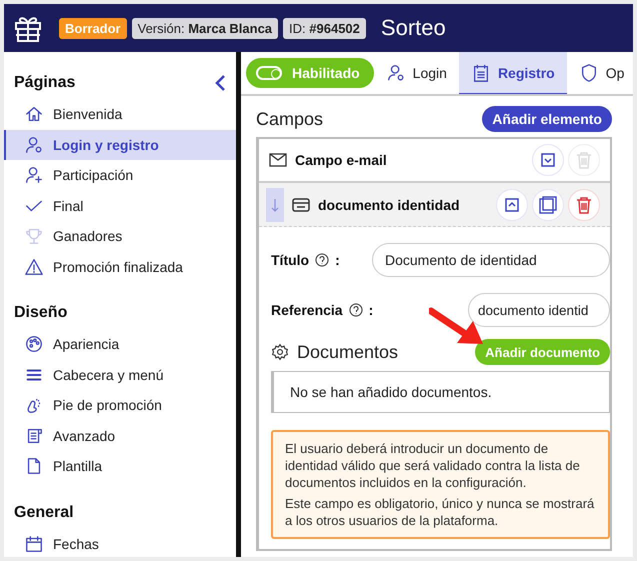  What do you see at coordinates (34, 266) in the screenshot?
I see `warning-icon` at bounding box center [34, 266].